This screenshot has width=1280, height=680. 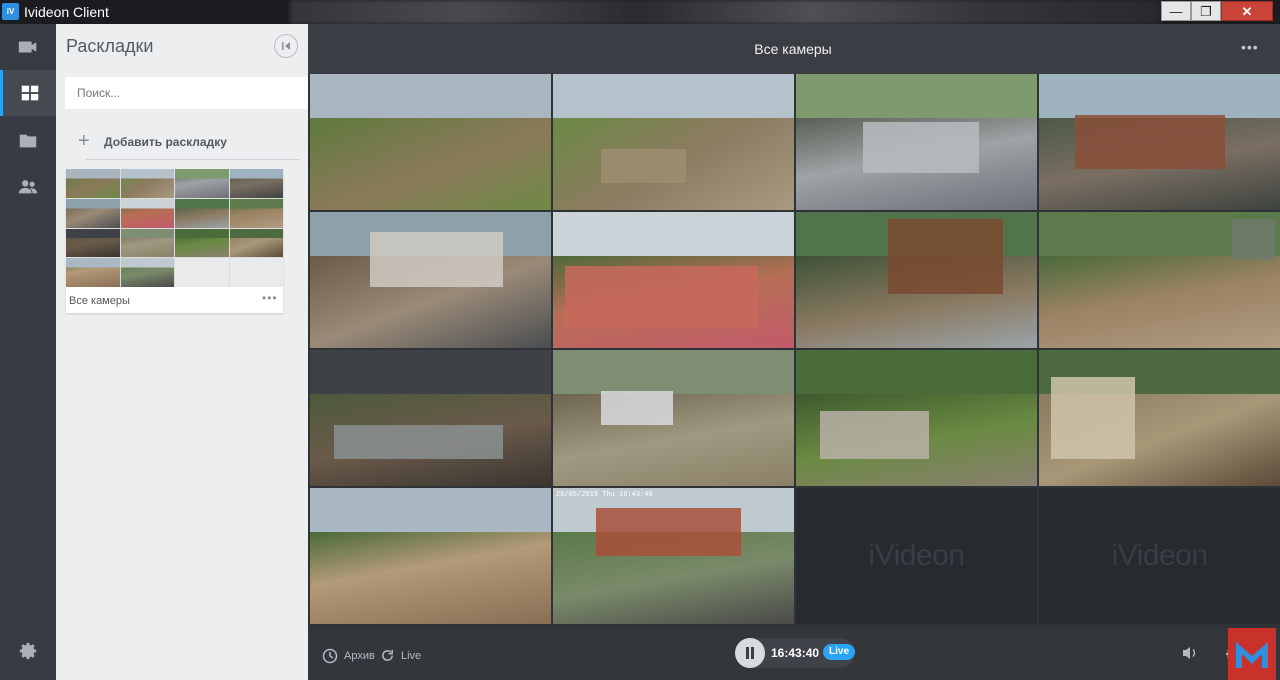 I want to click on camera-tile: 26/05/2019 Thu 16:43:40, so click(x=673, y=556).